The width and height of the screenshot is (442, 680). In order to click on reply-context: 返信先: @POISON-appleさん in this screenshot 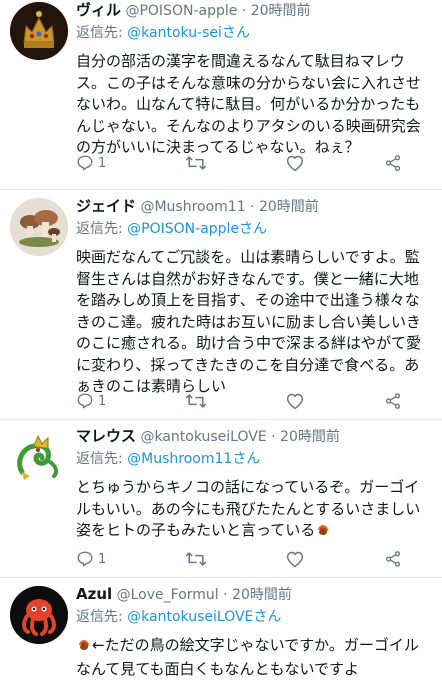, I will do `click(255, 229)`.